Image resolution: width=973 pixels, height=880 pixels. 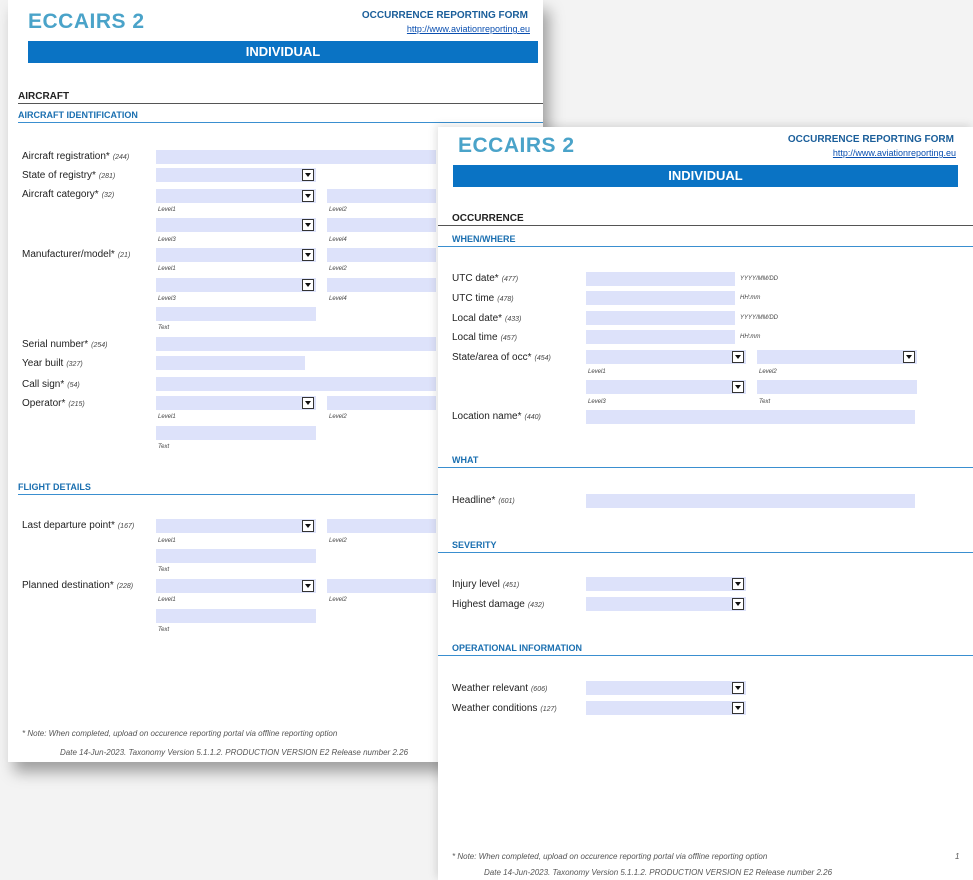 What do you see at coordinates (500, 688) in the screenshot?
I see `field-label: Weather relevant (606)` at bounding box center [500, 688].